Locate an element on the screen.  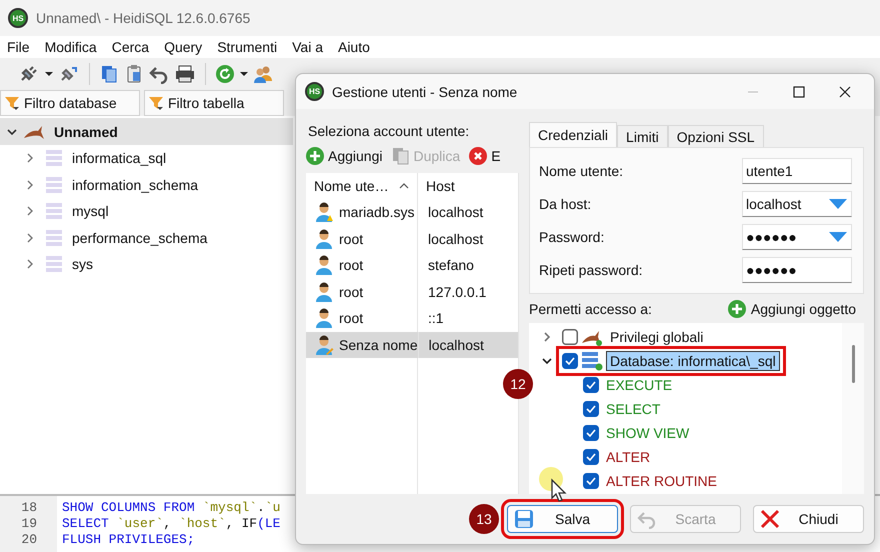
accounts-label: Seleziona account utente: is located at coordinates (389, 132).